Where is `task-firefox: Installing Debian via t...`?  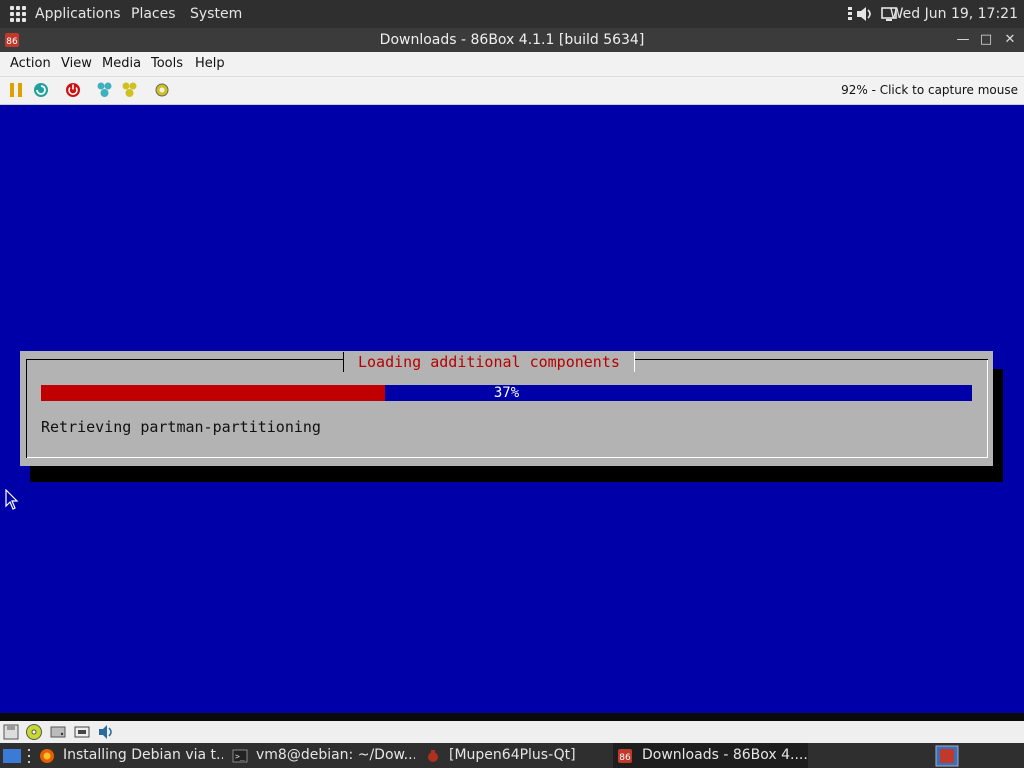 task-firefox: Installing Debian via t... is located at coordinates (130, 755).